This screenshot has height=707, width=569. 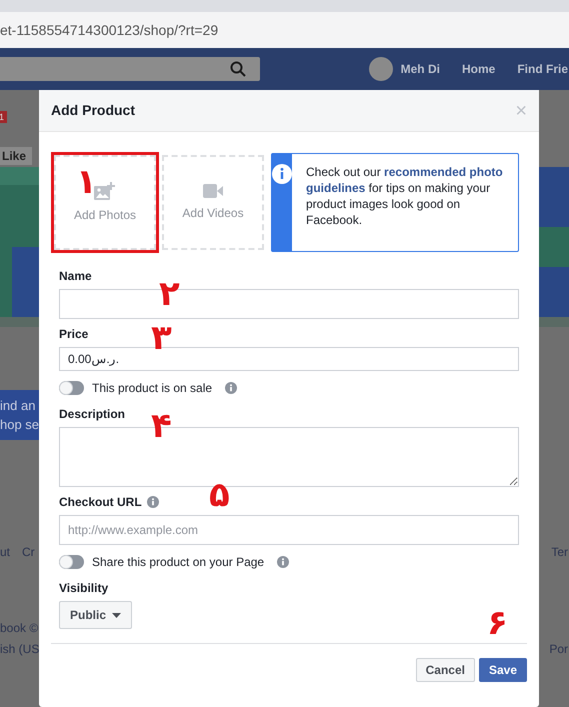 What do you see at coordinates (73, 334) in the screenshot?
I see `field-label: Price` at bounding box center [73, 334].